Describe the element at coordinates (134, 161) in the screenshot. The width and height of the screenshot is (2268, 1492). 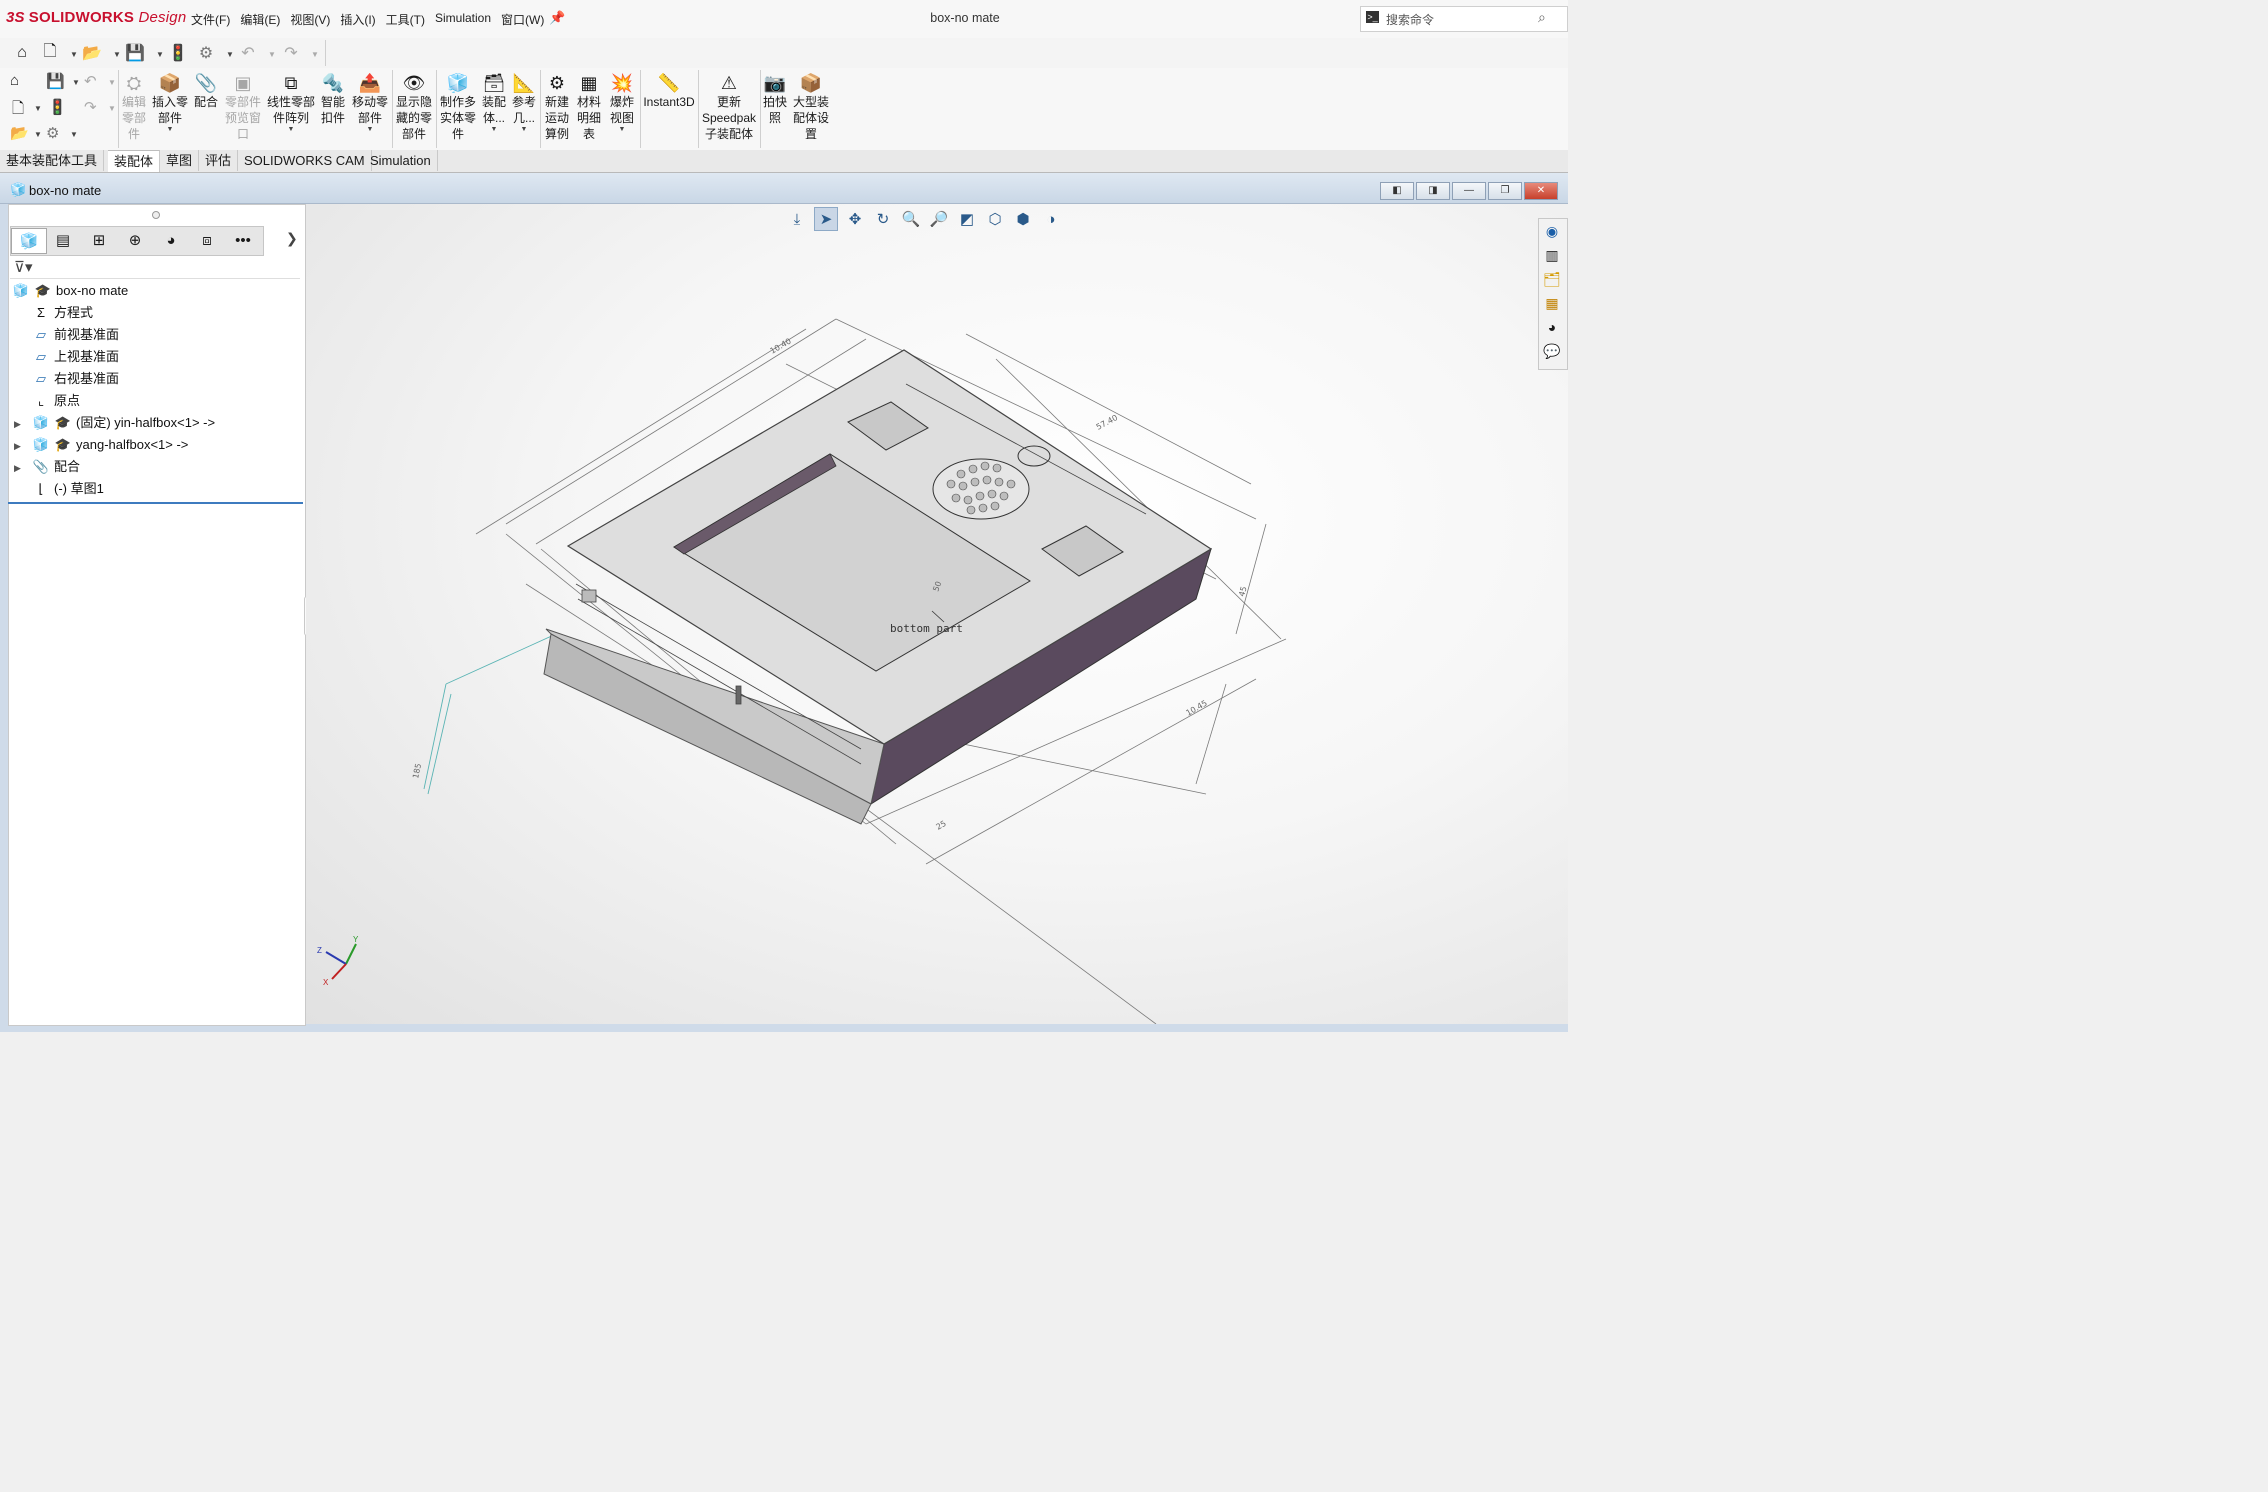
I see `tab-assembly: 装配体` at that location.